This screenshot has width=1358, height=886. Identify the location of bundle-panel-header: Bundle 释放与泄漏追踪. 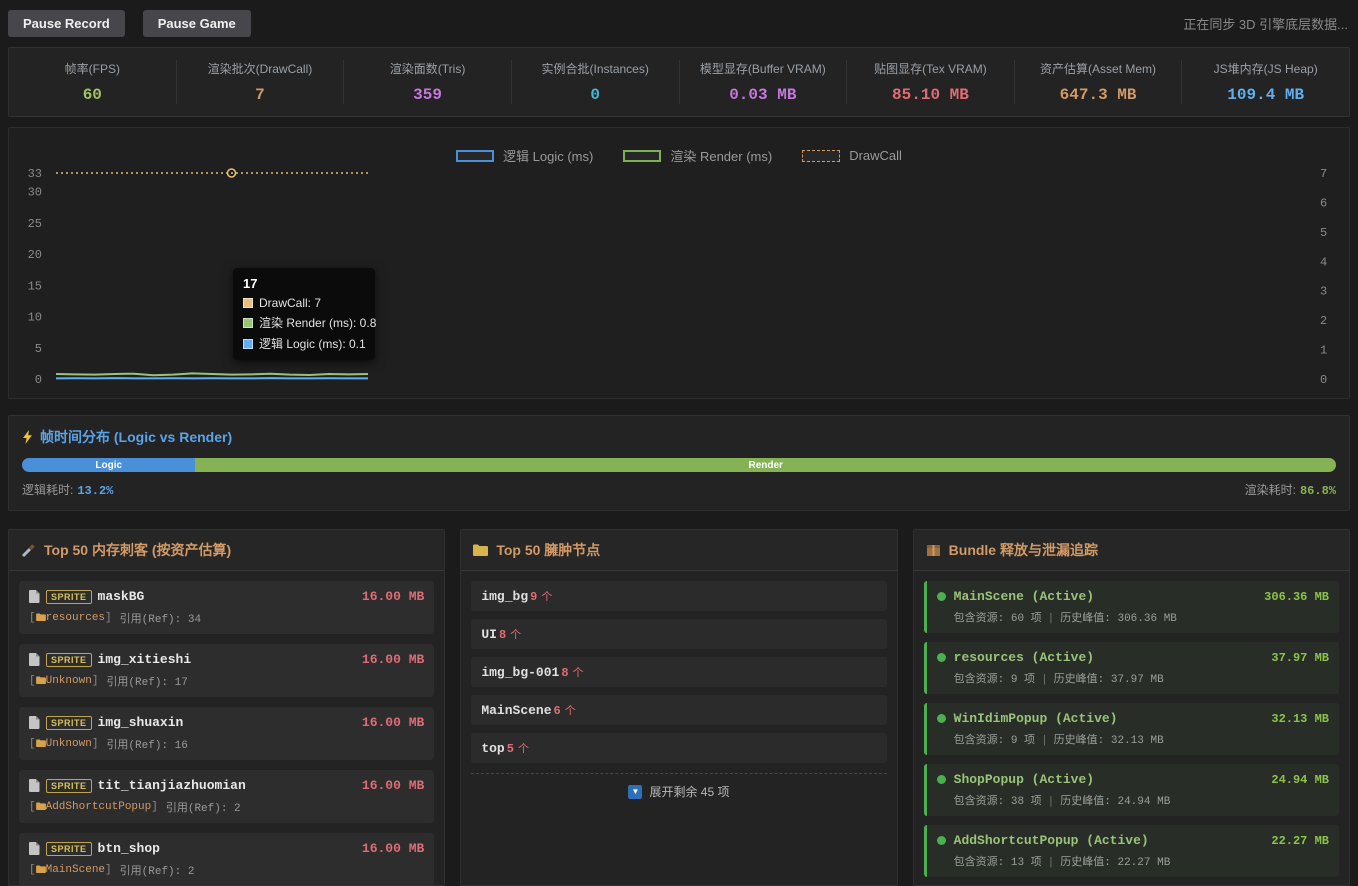
(1131, 550).